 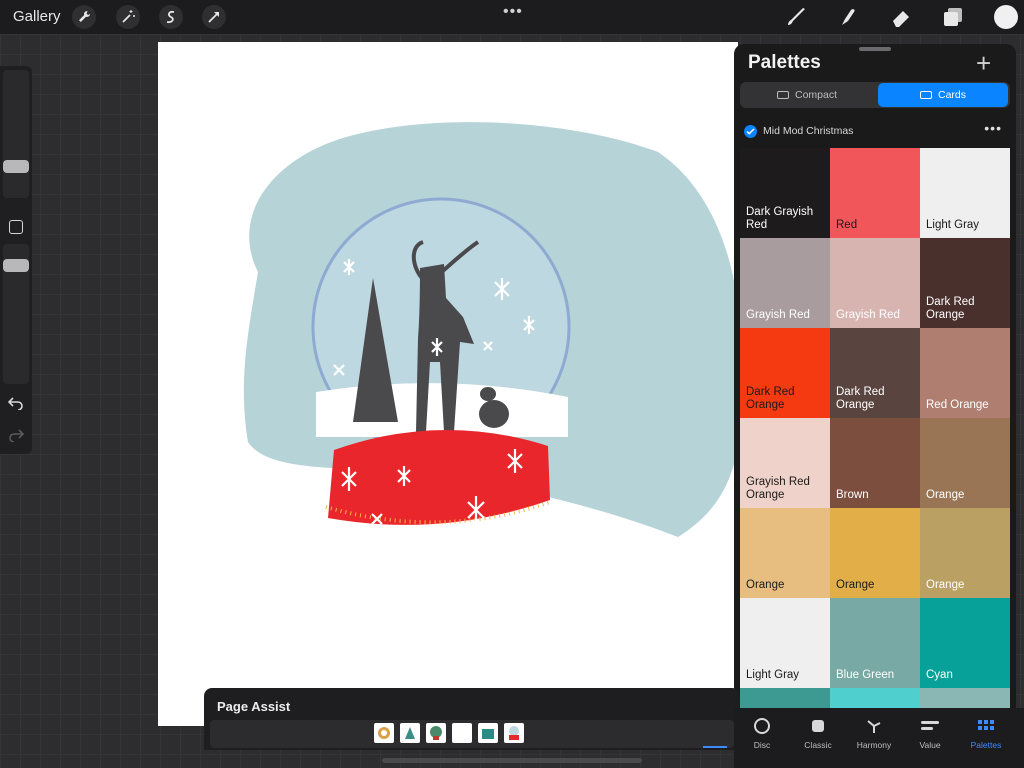 I want to click on smudge-icon, so click(x=849, y=17).